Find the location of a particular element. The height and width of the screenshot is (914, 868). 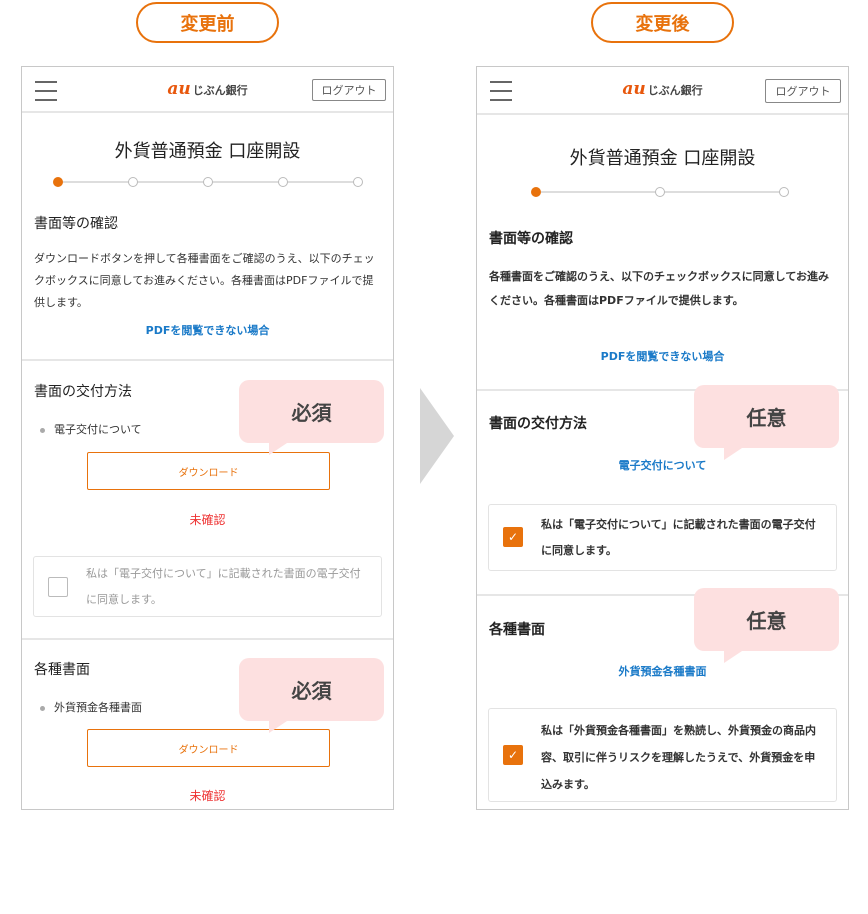

delivery-consent: ✓ 私は「電子交付について」に記載された書面の電子交付に同意します。 is located at coordinates (662, 537).